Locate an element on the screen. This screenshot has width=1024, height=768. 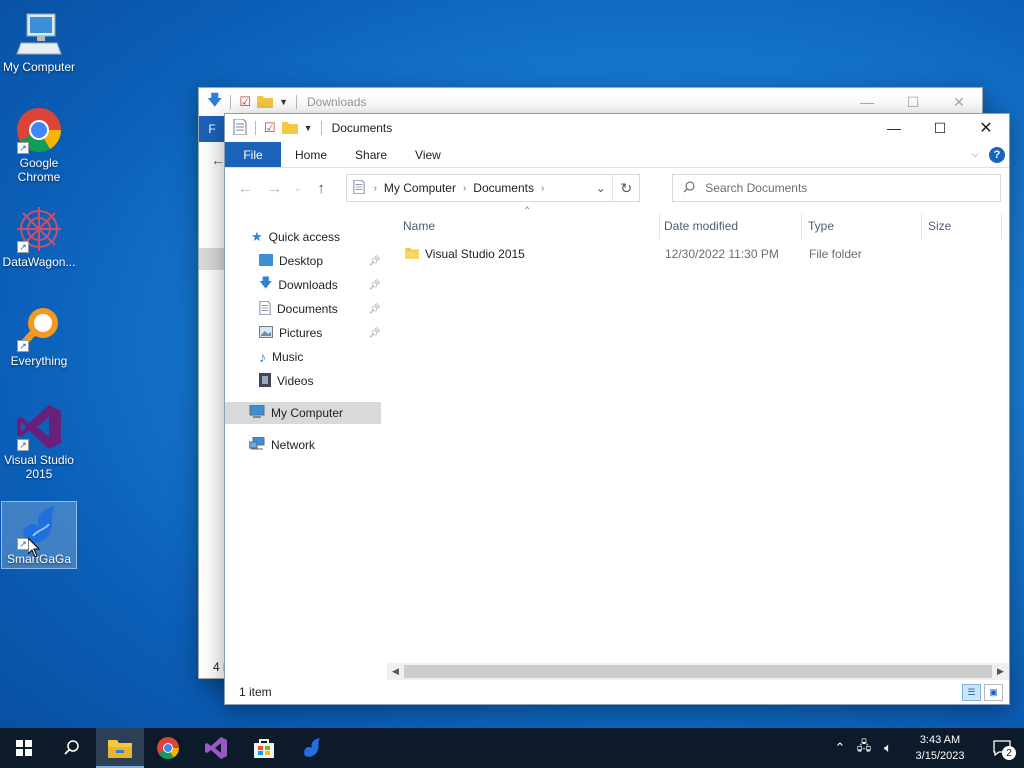
file-explorer-icon is located at coordinates (120, 749).